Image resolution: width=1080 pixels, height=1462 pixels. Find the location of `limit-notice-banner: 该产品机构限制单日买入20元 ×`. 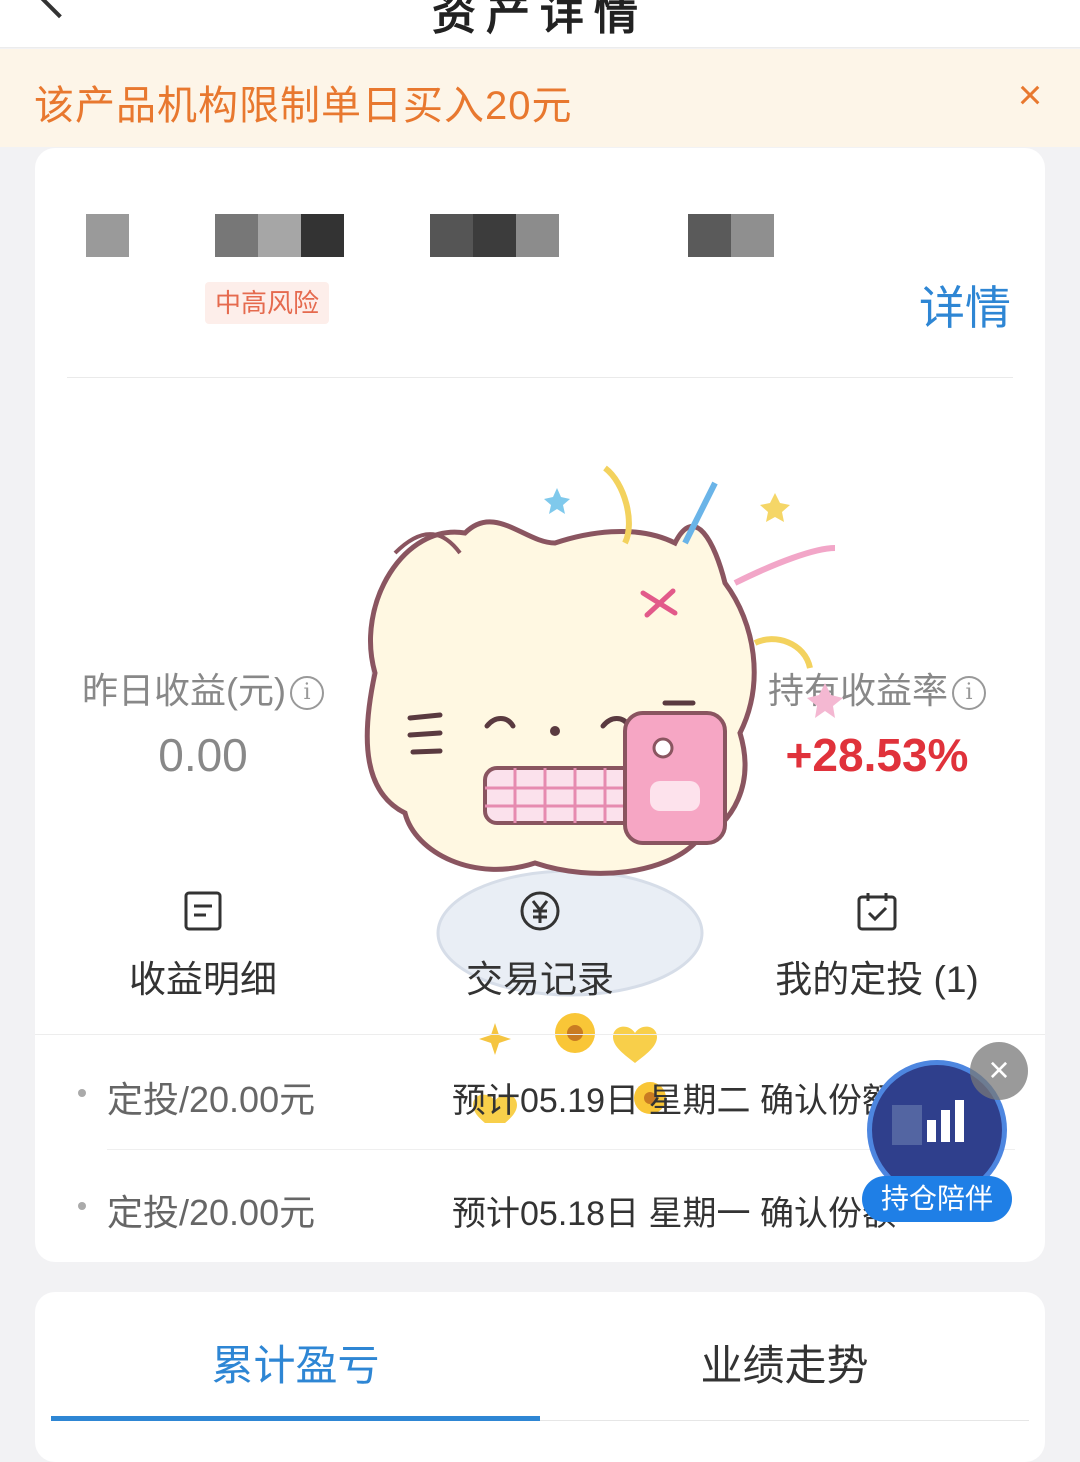

limit-notice-banner: 该产品机构限制单日买入20元 × is located at coordinates (540, 98).